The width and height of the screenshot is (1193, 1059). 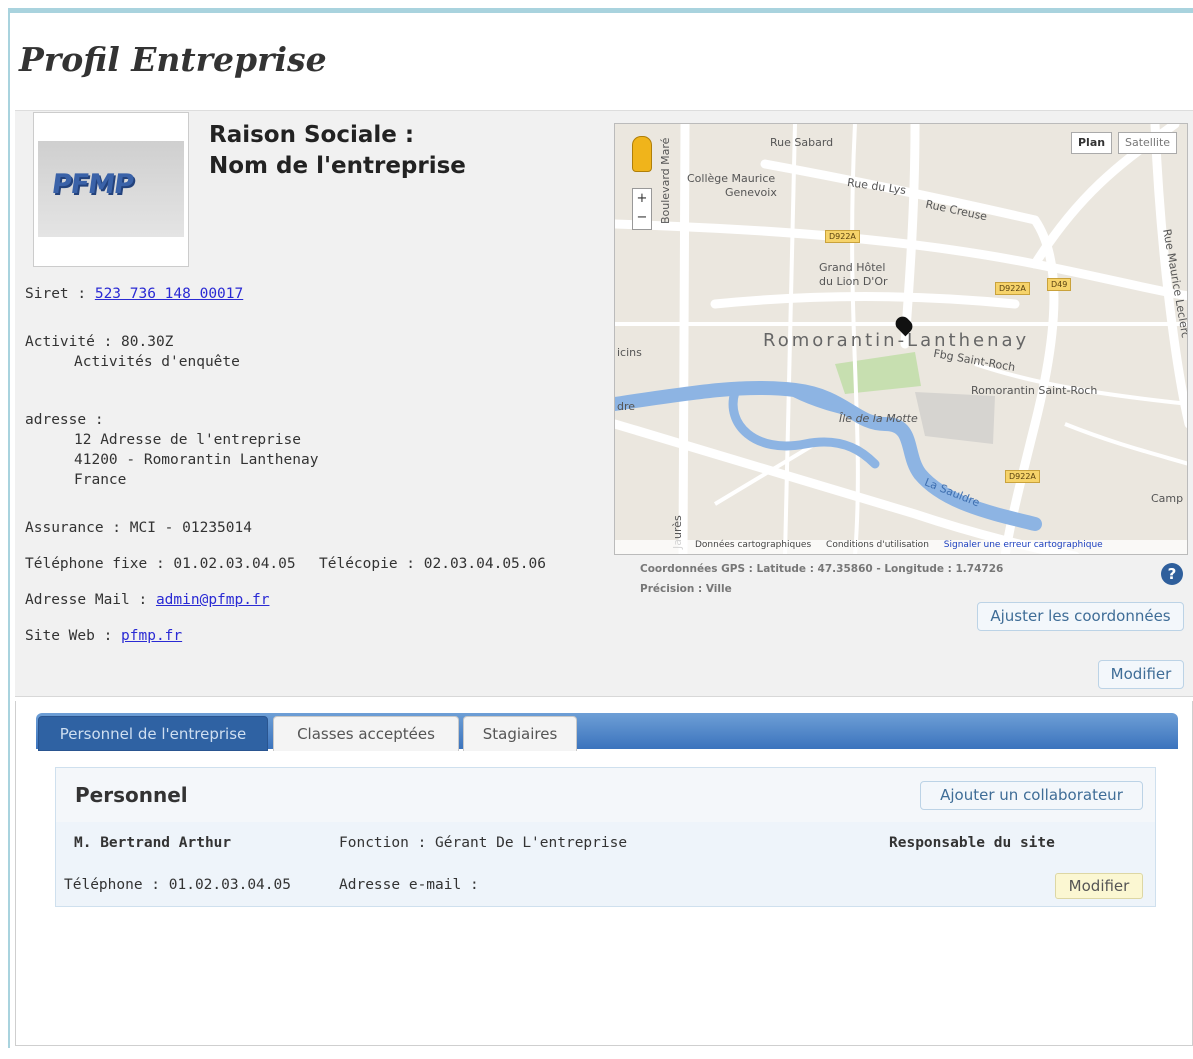 What do you see at coordinates (138, 528) in the screenshot?
I see `assurance-field: Assurance : MCI - 01235014` at bounding box center [138, 528].